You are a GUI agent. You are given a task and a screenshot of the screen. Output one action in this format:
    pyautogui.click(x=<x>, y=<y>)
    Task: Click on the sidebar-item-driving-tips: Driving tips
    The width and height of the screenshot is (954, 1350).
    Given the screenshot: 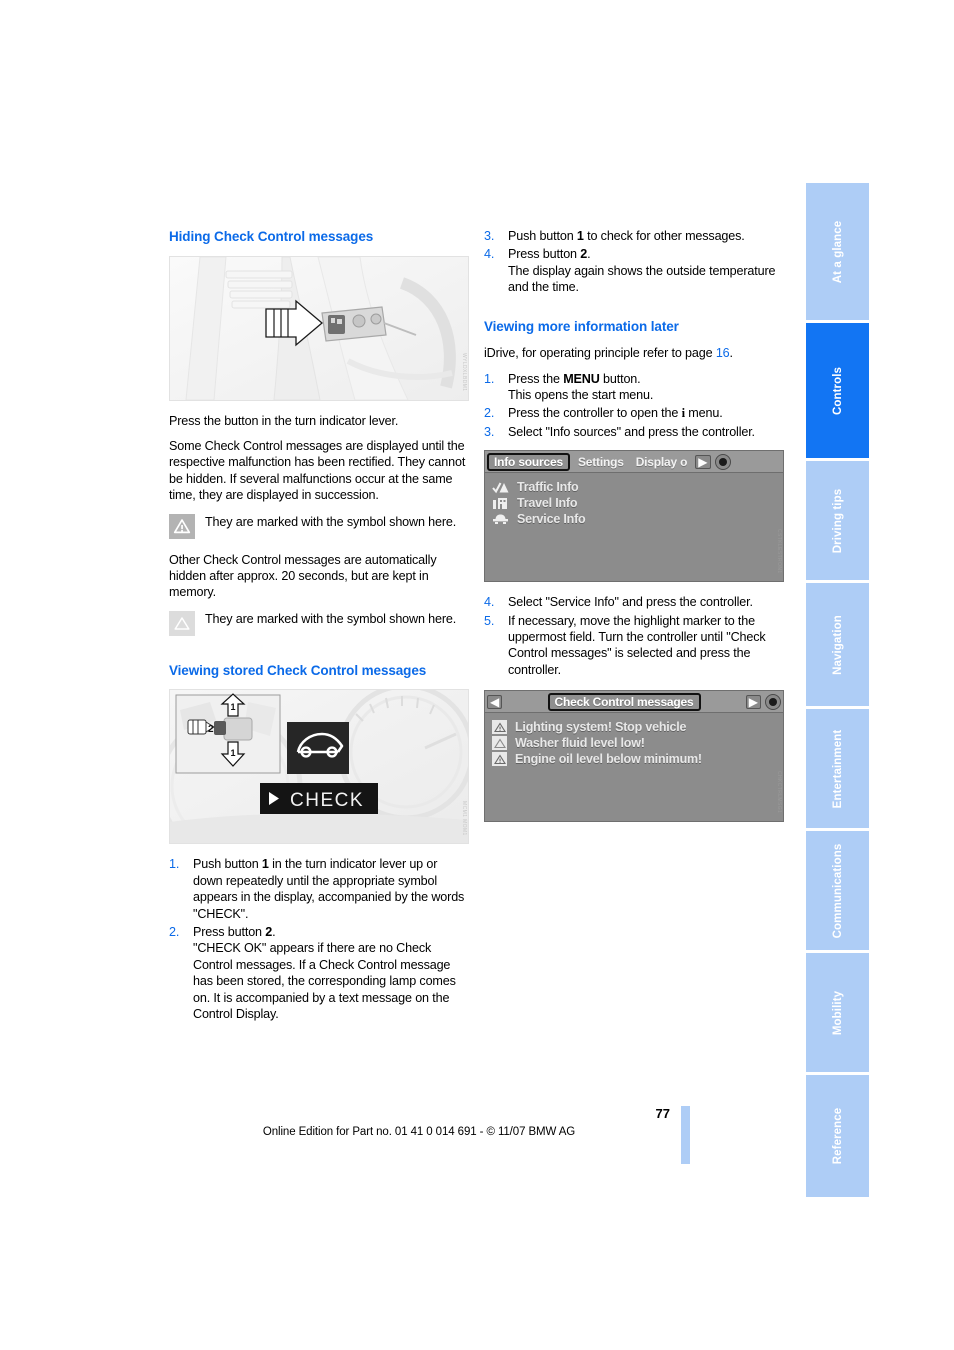 What is the action you would take?
    pyautogui.click(x=837, y=522)
    